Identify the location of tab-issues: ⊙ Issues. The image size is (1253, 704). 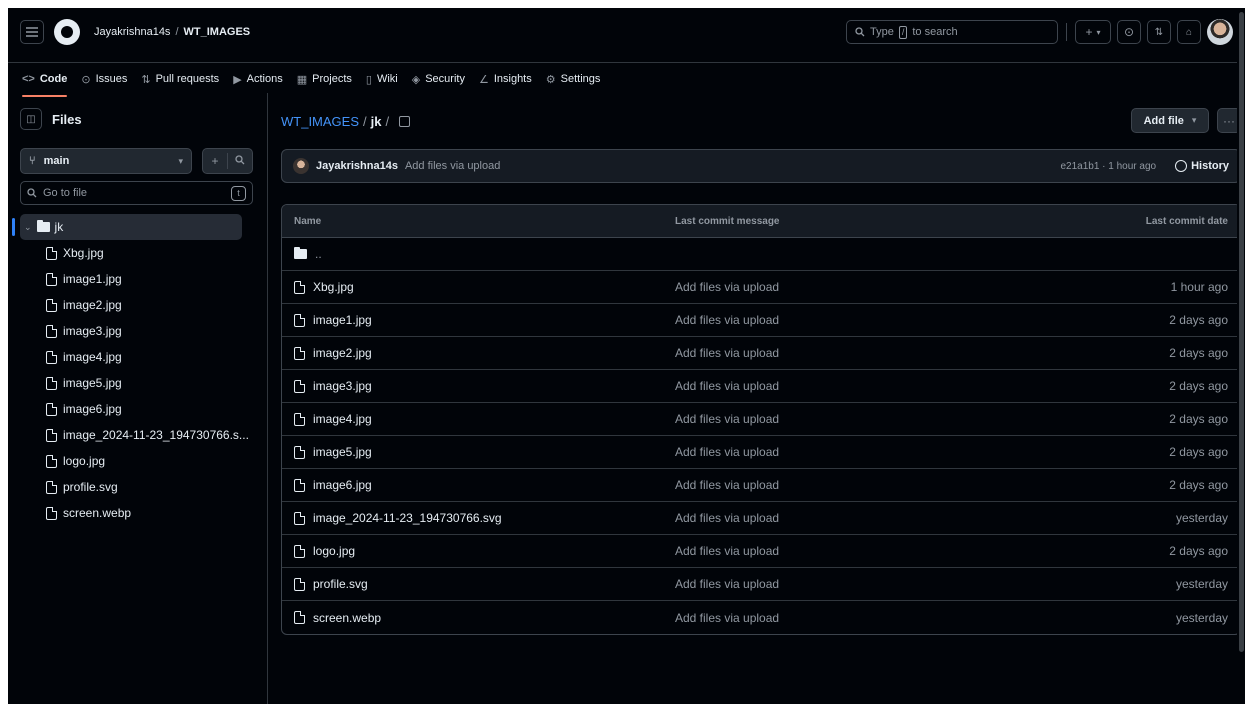
(104, 79).